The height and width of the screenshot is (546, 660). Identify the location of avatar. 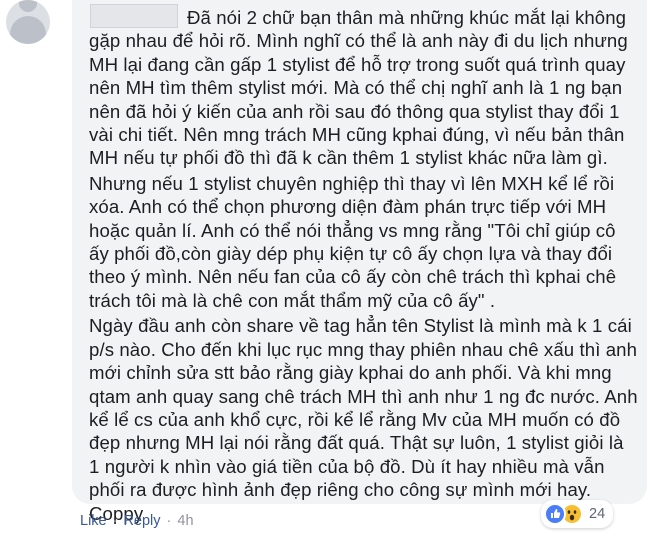
(28, 22).